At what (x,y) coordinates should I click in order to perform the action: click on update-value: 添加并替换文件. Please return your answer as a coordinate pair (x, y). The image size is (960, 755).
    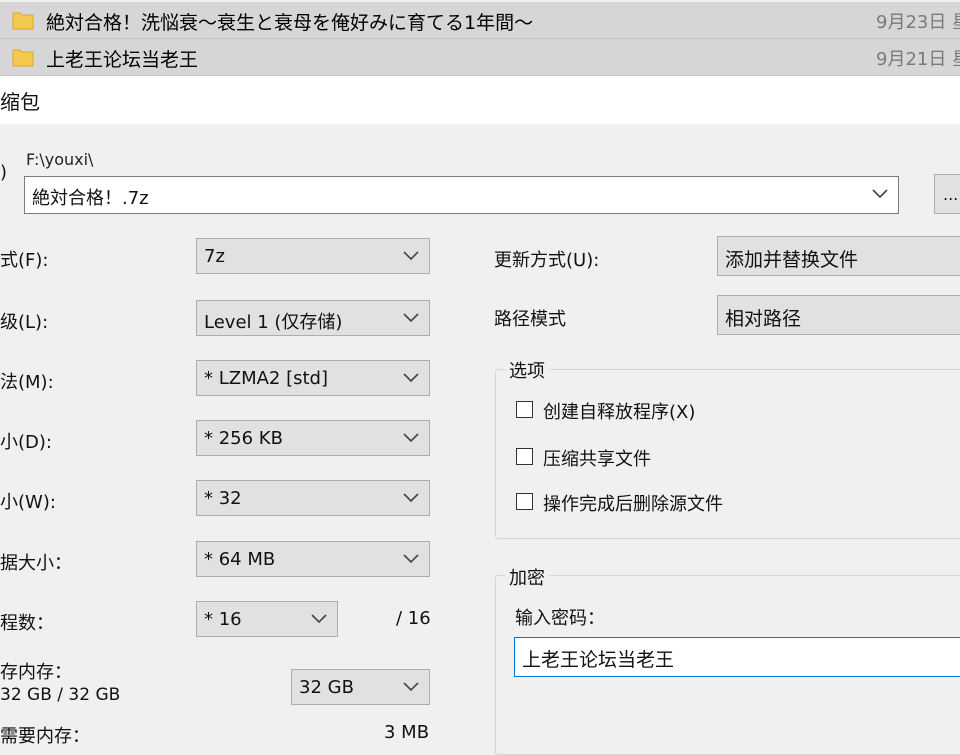
    Looking at the image, I should click on (792, 260).